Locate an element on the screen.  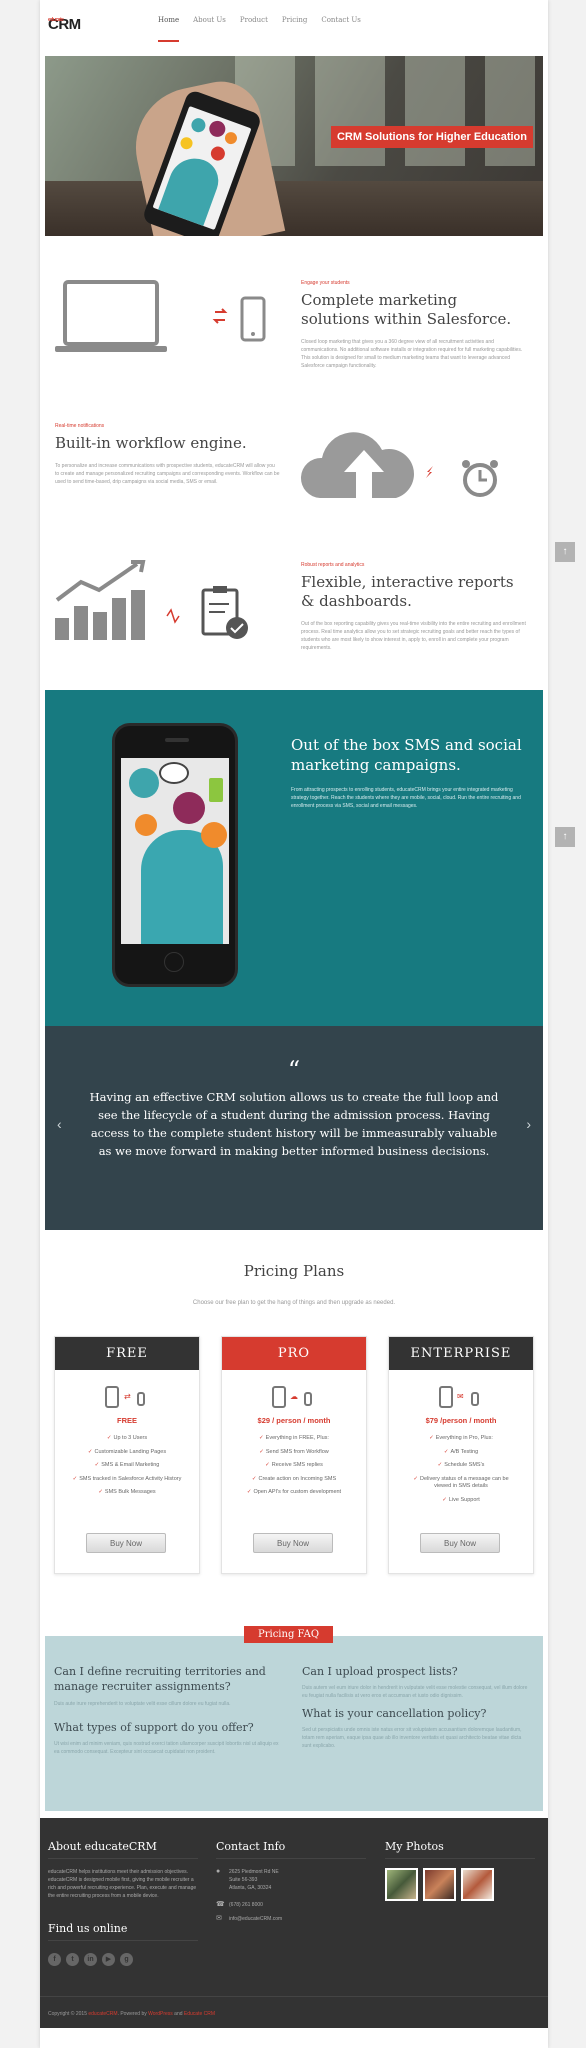
nav-pricing: Pricing is located at coordinates (294, 29).